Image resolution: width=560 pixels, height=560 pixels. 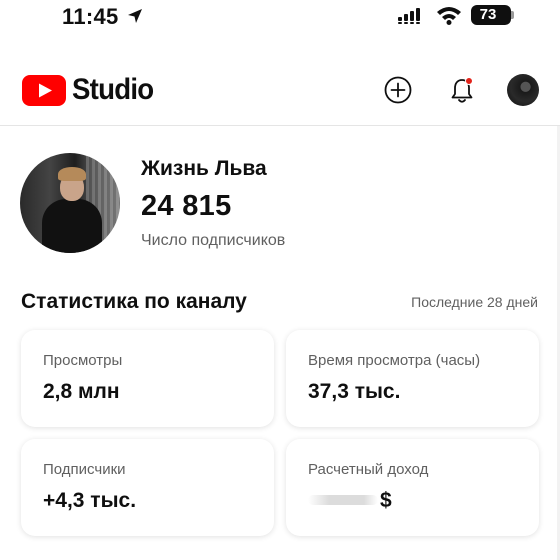 I want to click on stat-card-label: Время просмотра (часы), so click(x=394, y=360).